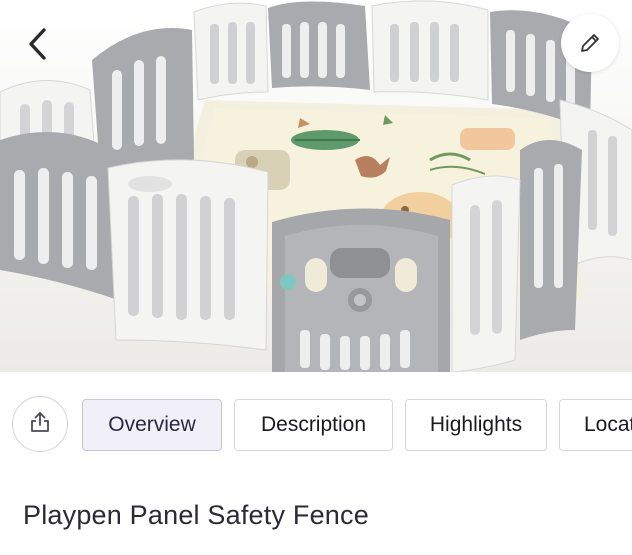 This screenshot has height=555, width=632. Describe the element at coordinates (152, 425) in the screenshot. I see `tab-overview: Overview` at that location.